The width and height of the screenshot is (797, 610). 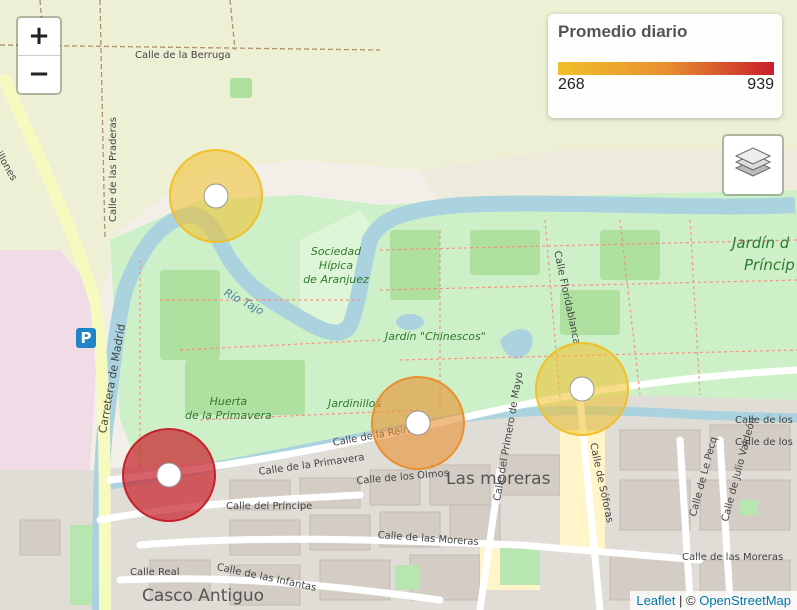 I want to click on legend-gradient-bar, so click(x=666, y=68).